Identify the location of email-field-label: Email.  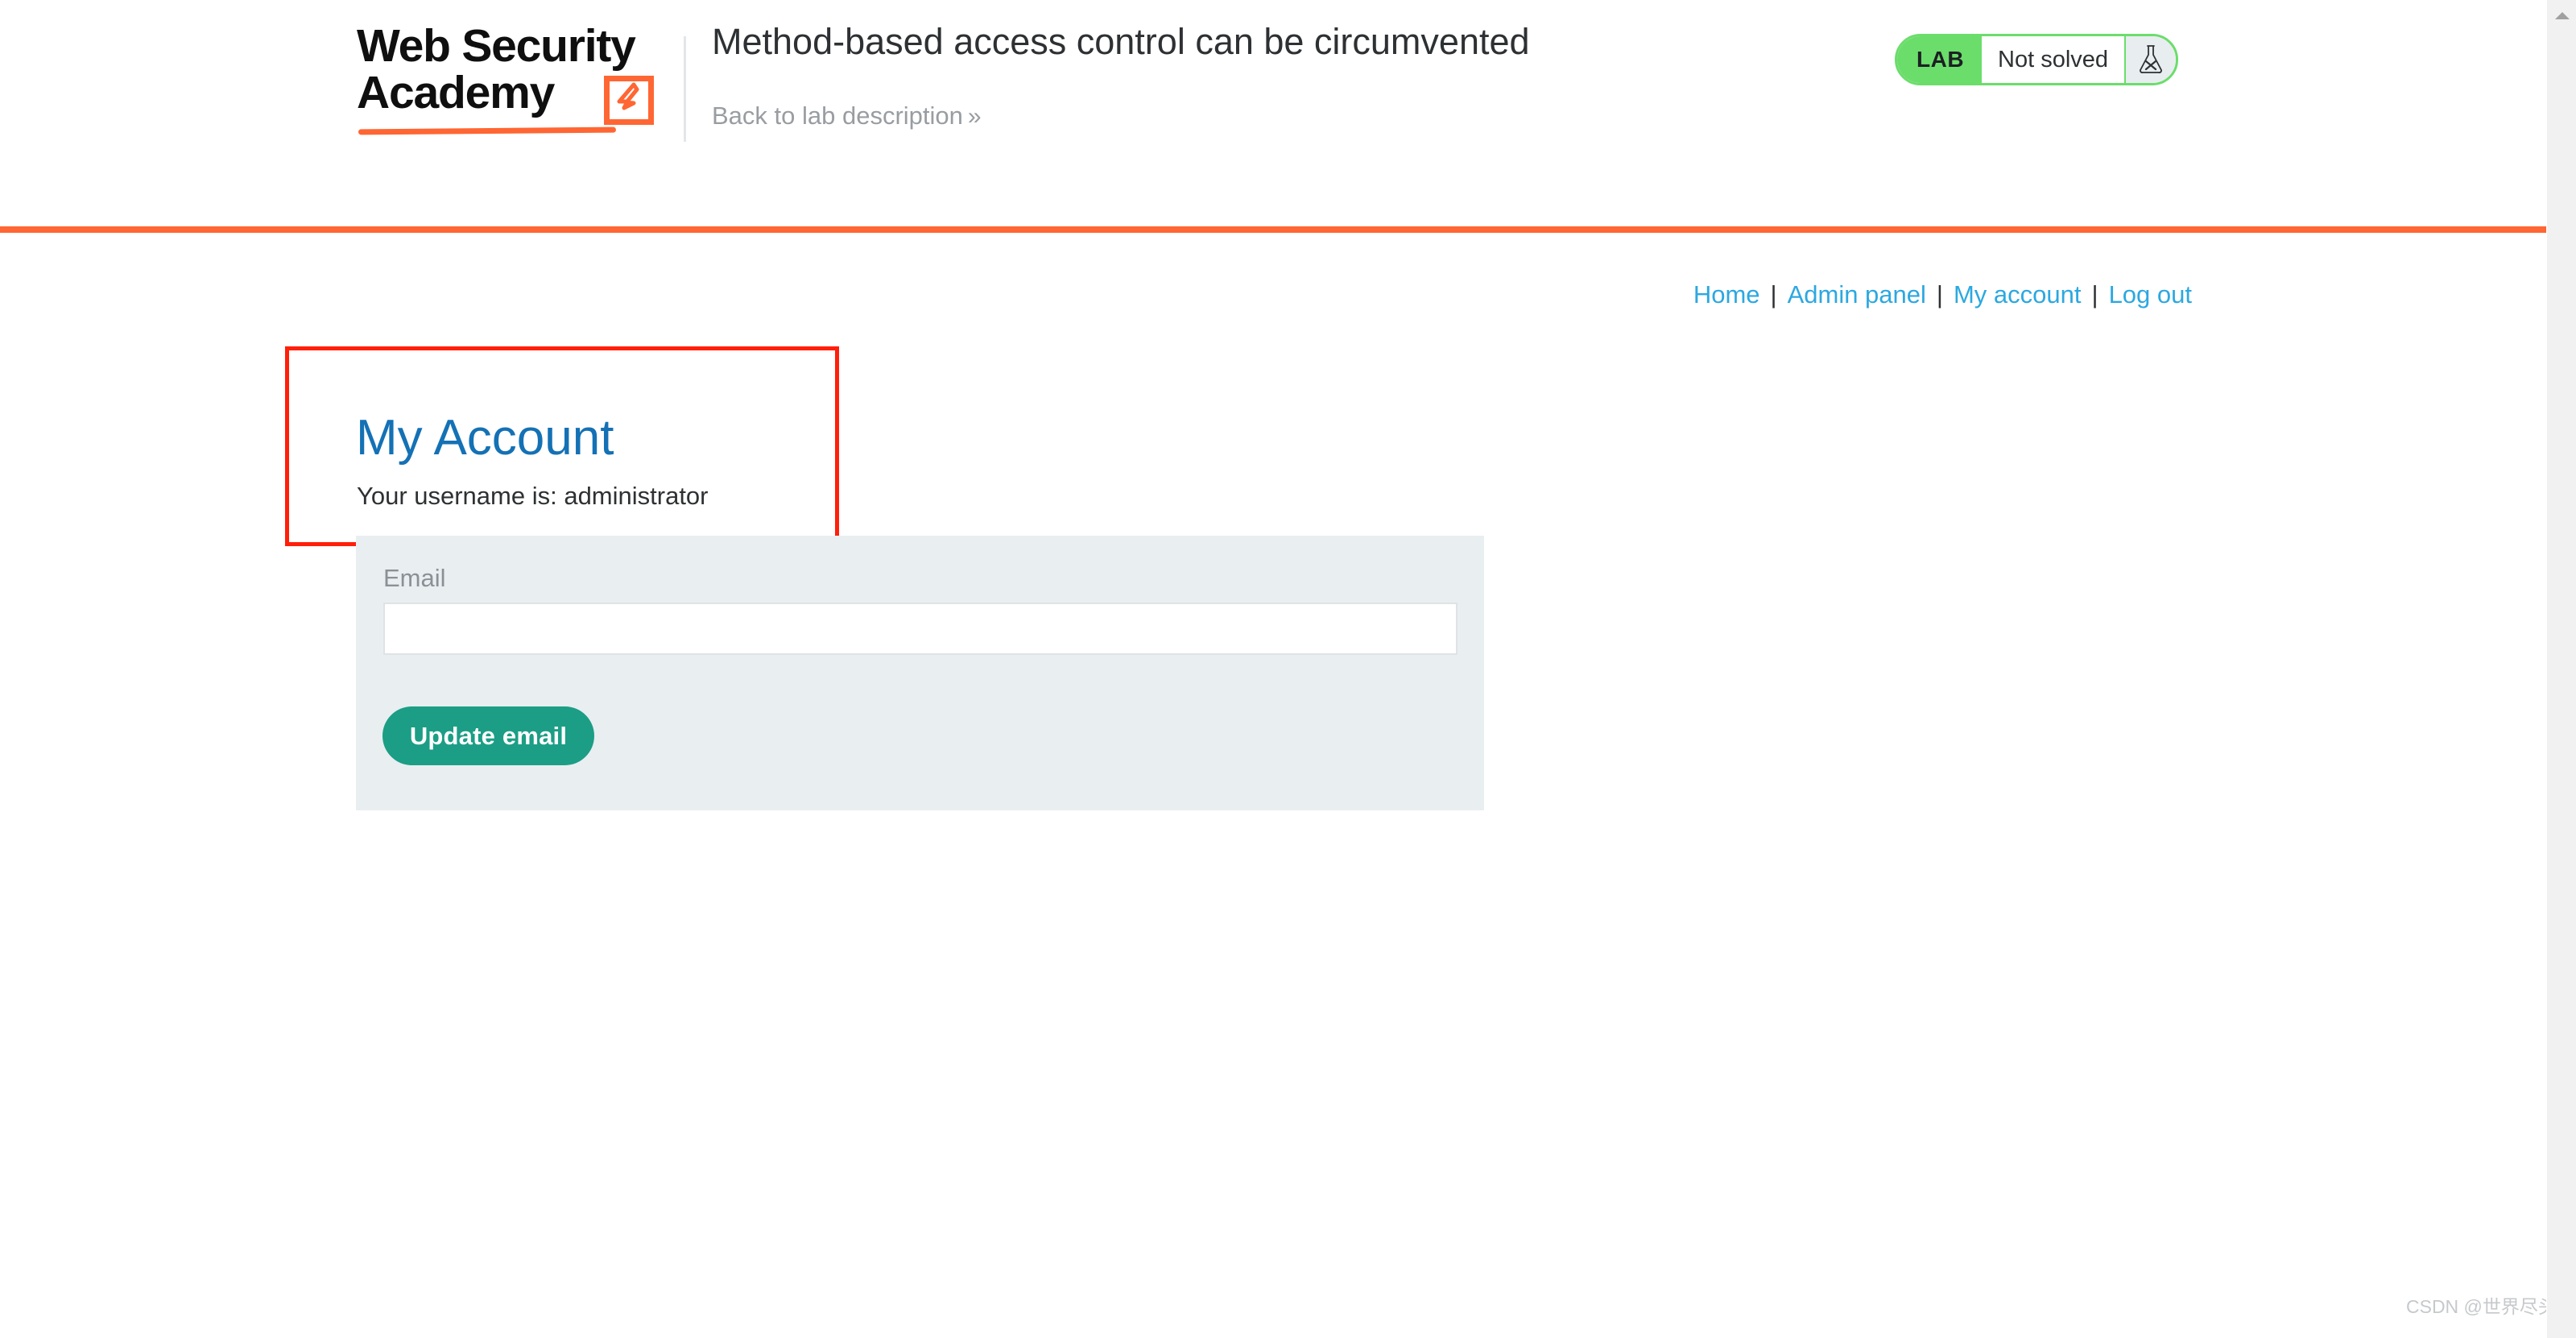
(415, 578).